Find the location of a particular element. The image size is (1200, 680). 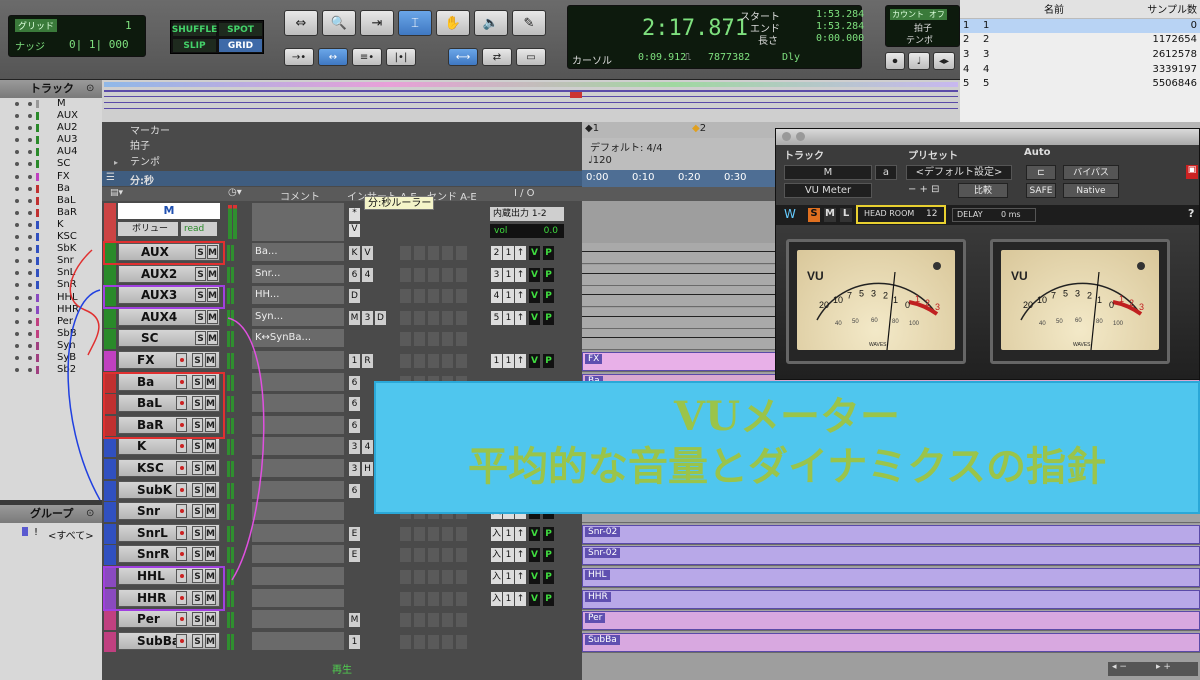

annotation-box-aux3 is located at coordinates (164, 297).